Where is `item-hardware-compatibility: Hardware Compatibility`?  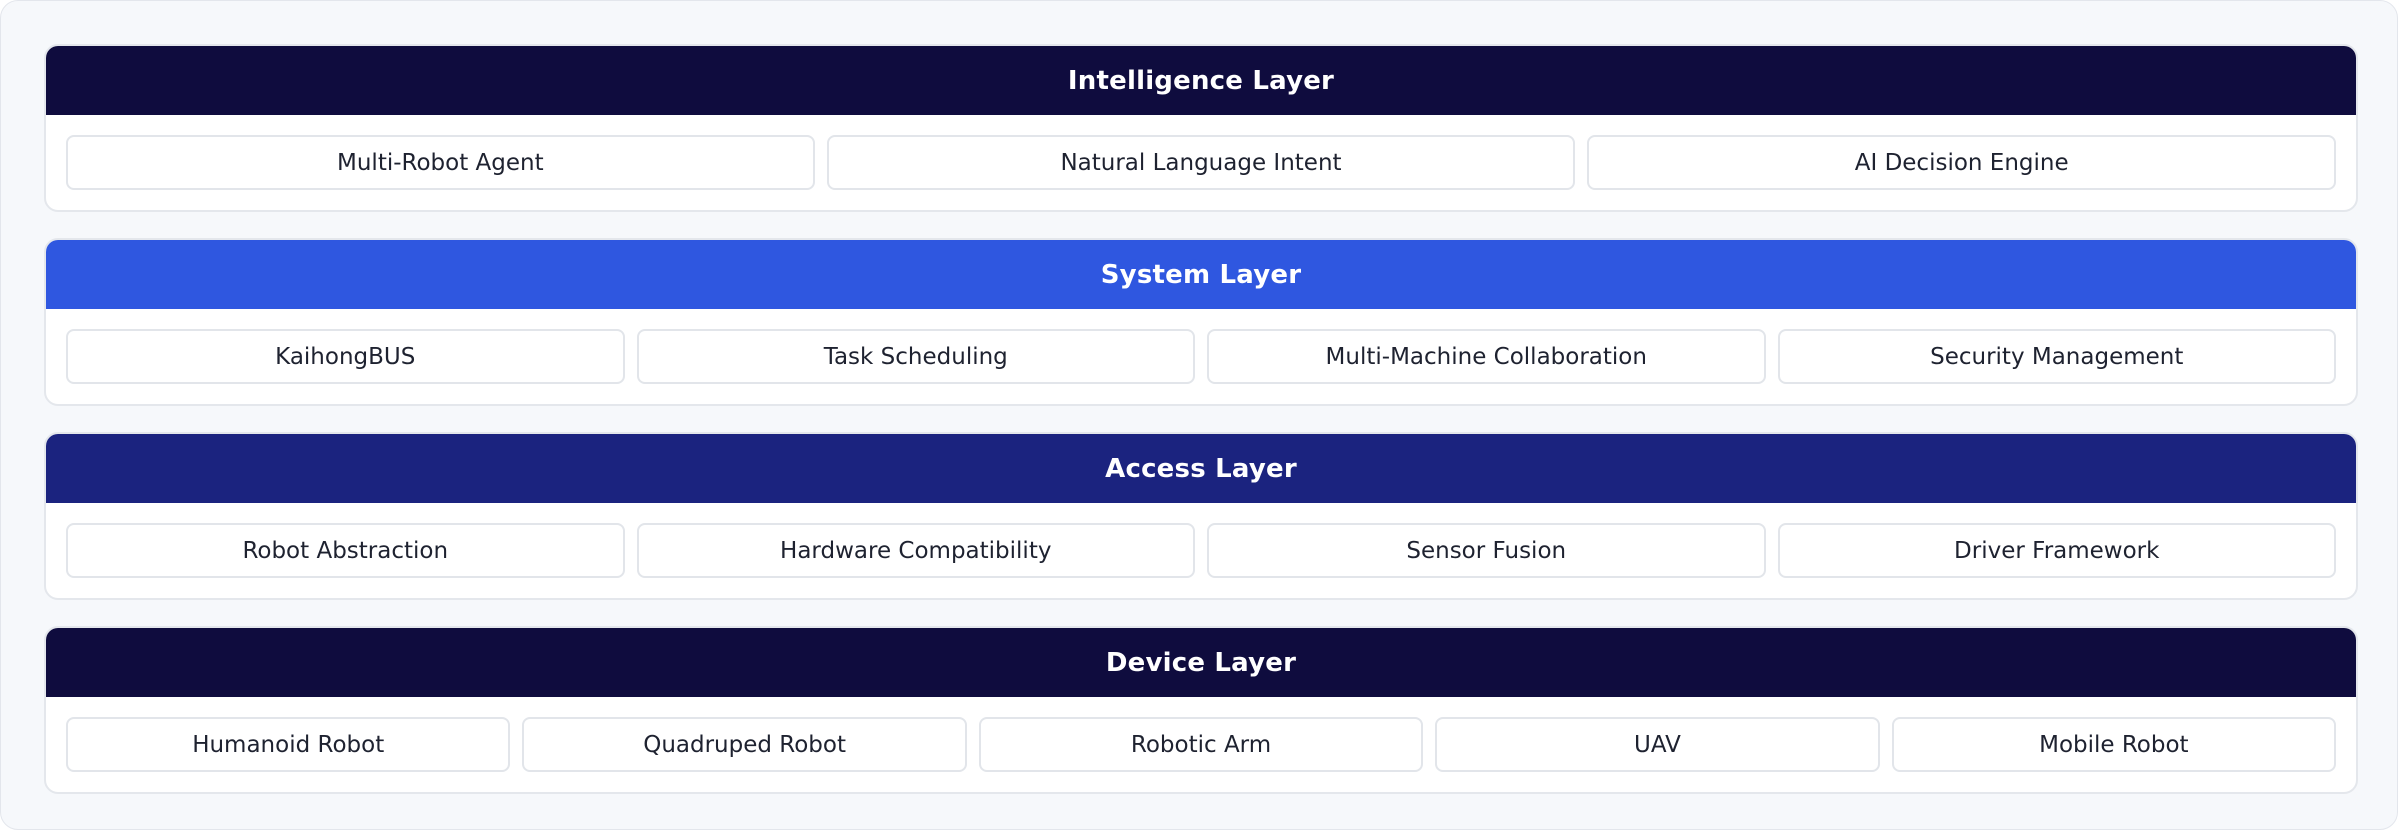
item-hardware-compatibility: Hardware Compatibility is located at coordinates (915, 550).